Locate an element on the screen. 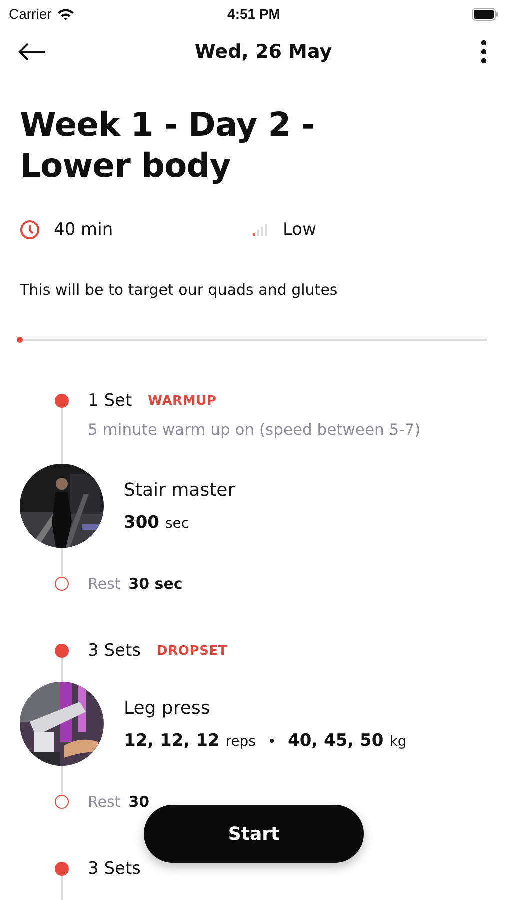 The height and width of the screenshot is (900, 507). back-button is located at coordinates (32, 52).